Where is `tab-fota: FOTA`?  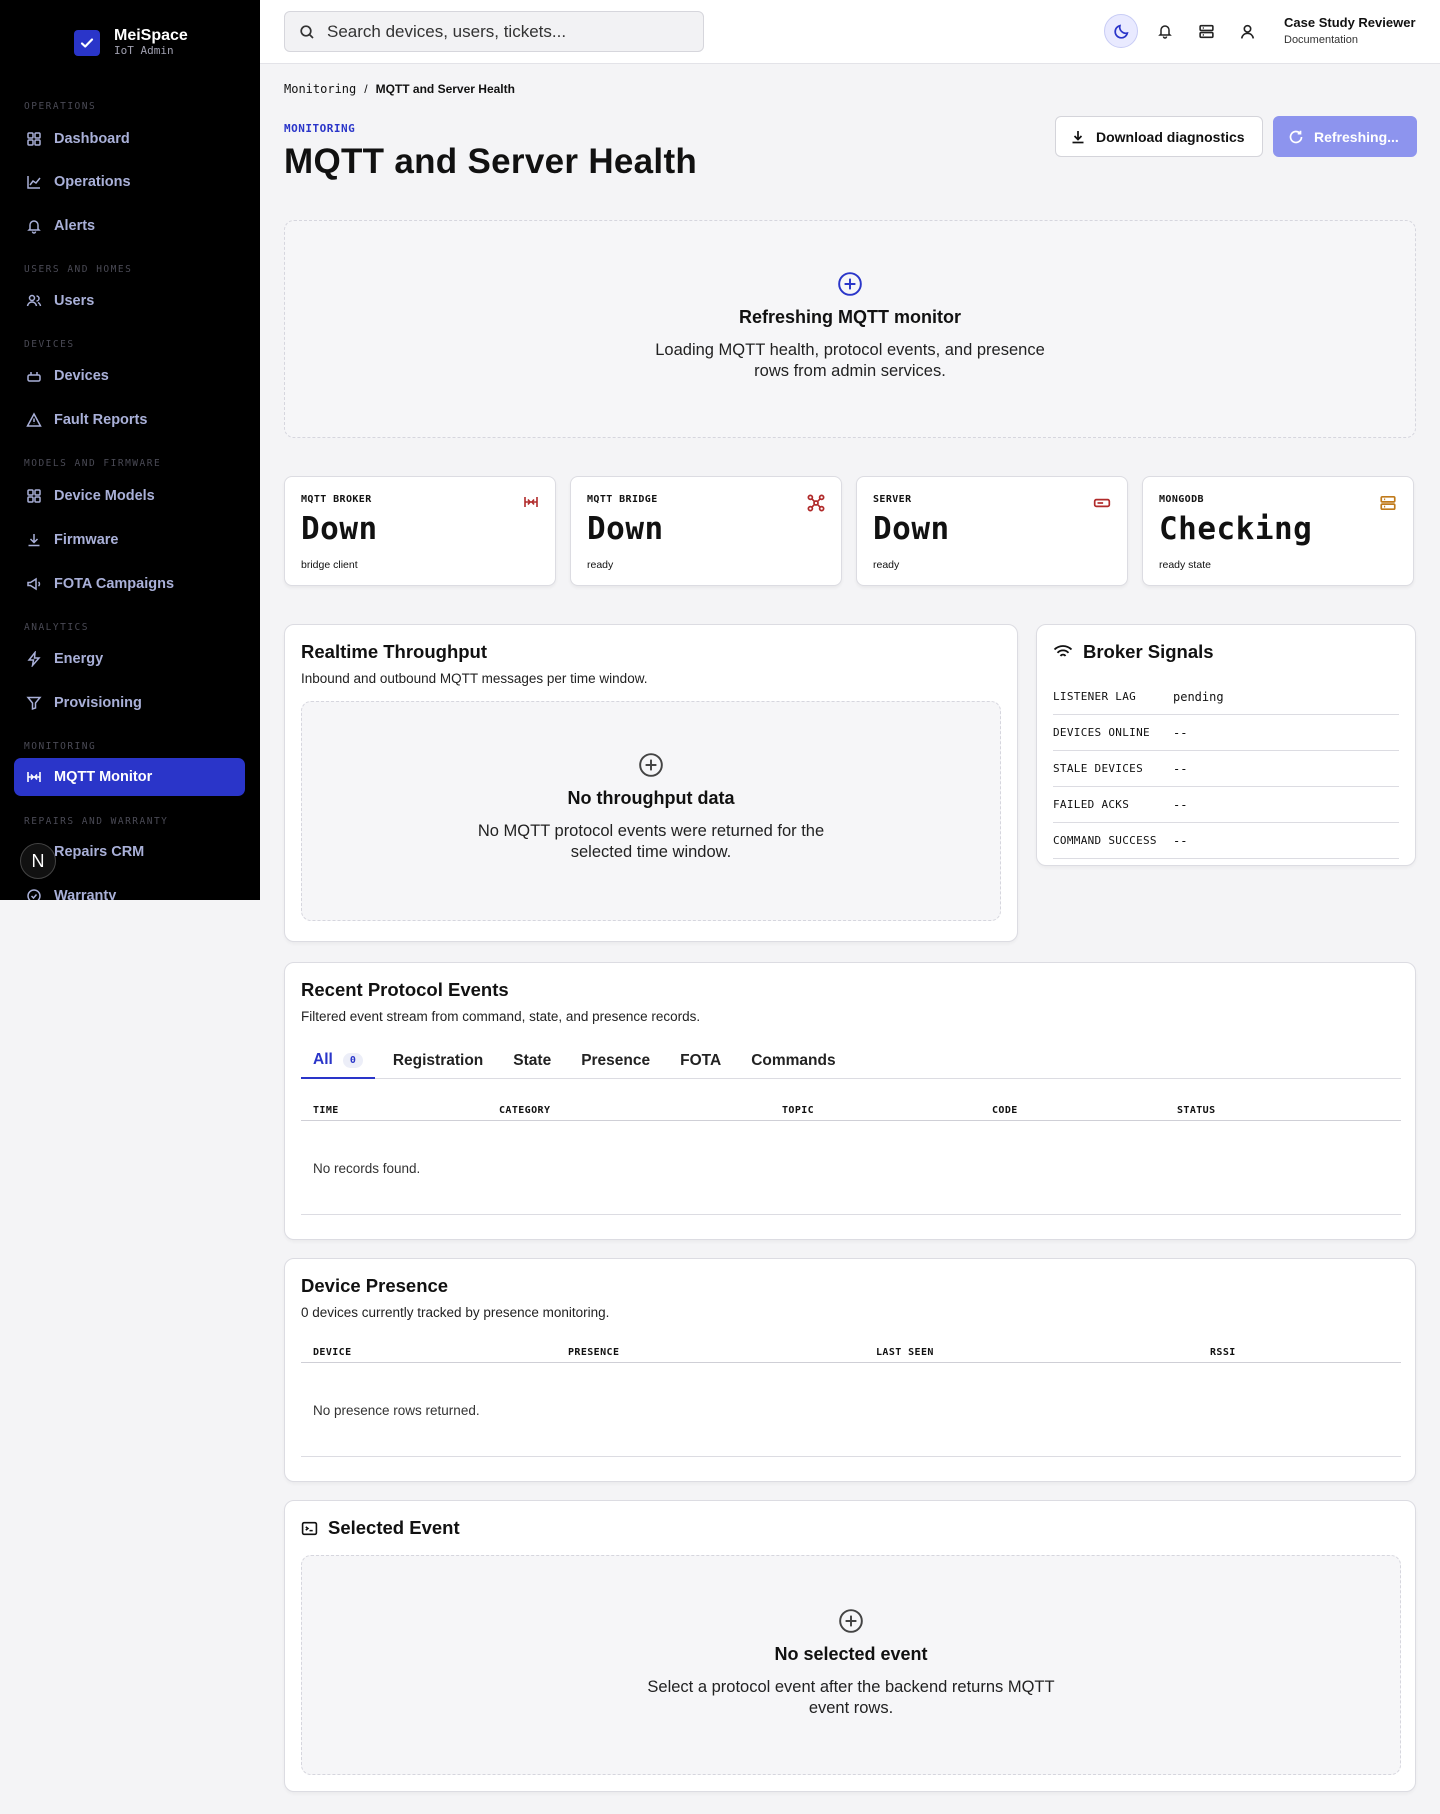 tab-fota: FOTA is located at coordinates (700, 1061).